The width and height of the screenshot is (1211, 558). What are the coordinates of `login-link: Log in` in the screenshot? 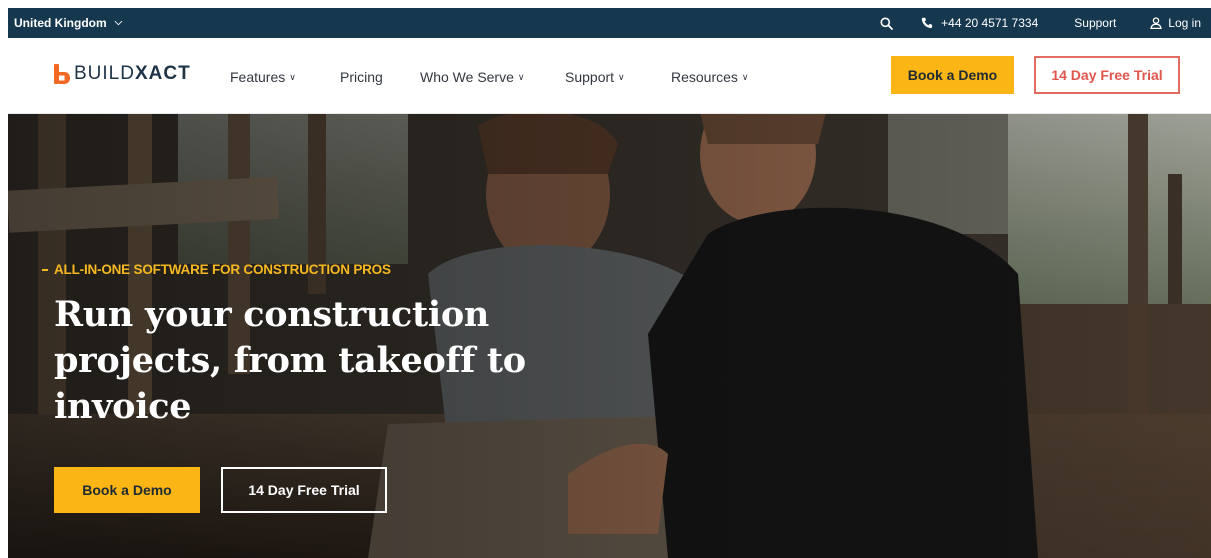 It's located at (1175, 23).